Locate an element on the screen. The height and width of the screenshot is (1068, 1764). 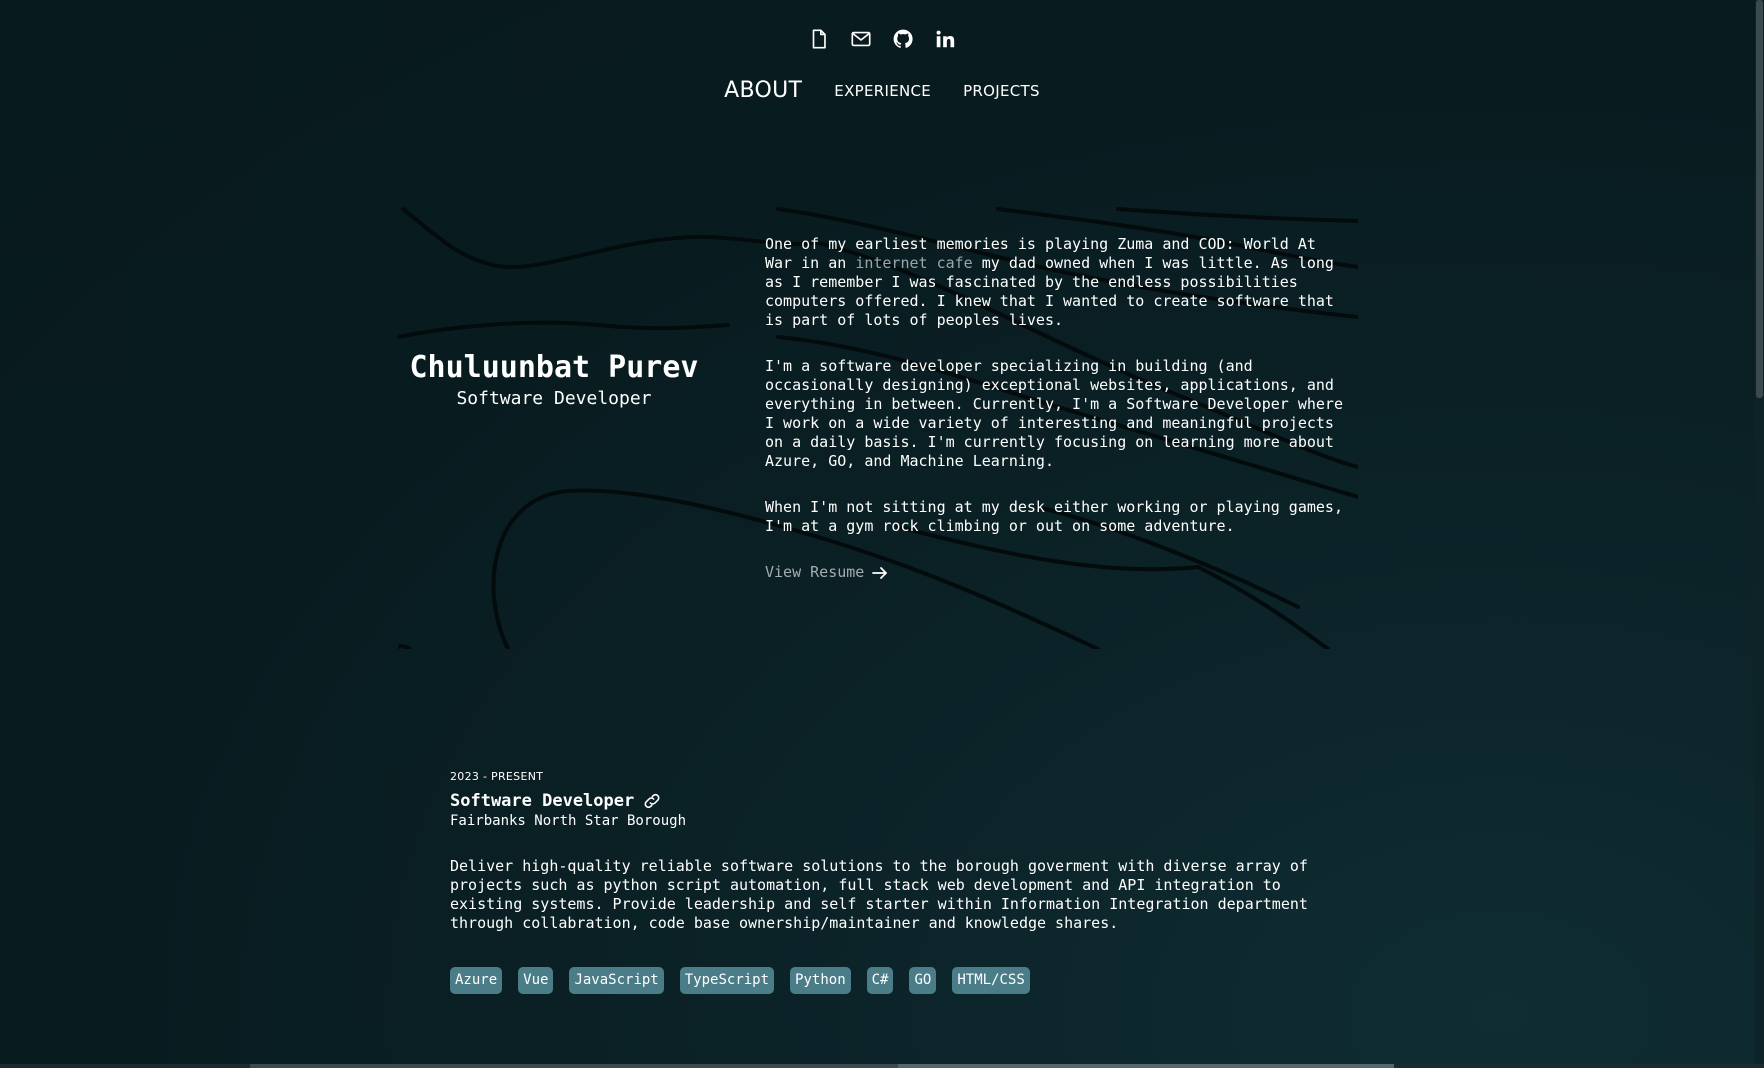
horizontal-scrollbar is located at coordinates (882, 1066).